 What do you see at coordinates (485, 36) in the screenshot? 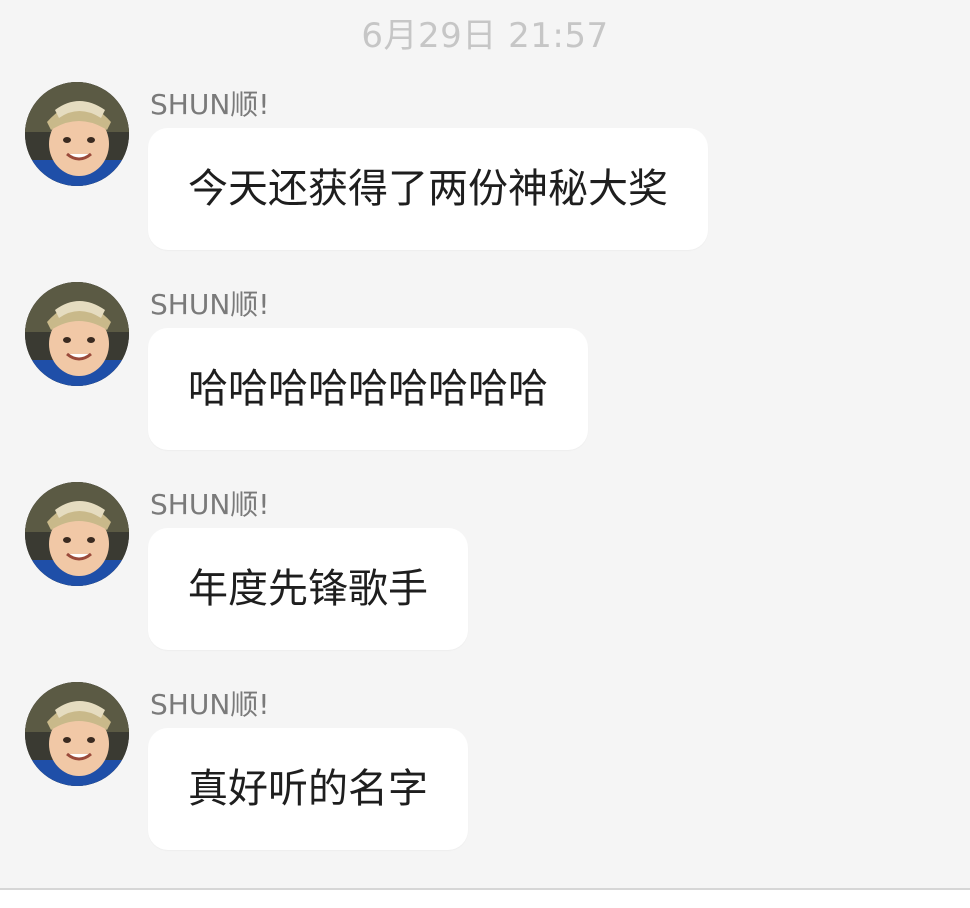
I see `message-timestamp: 6月29日 21:57` at bounding box center [485, 36].